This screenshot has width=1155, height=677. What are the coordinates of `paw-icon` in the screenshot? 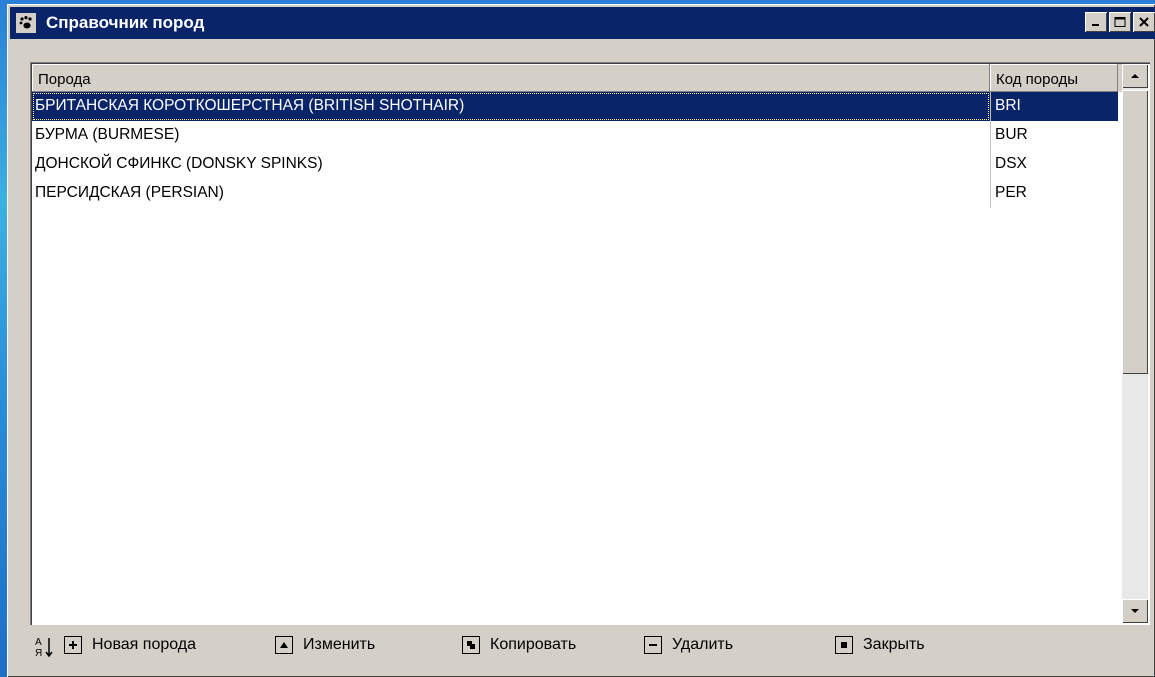 It's located at (26, 23).